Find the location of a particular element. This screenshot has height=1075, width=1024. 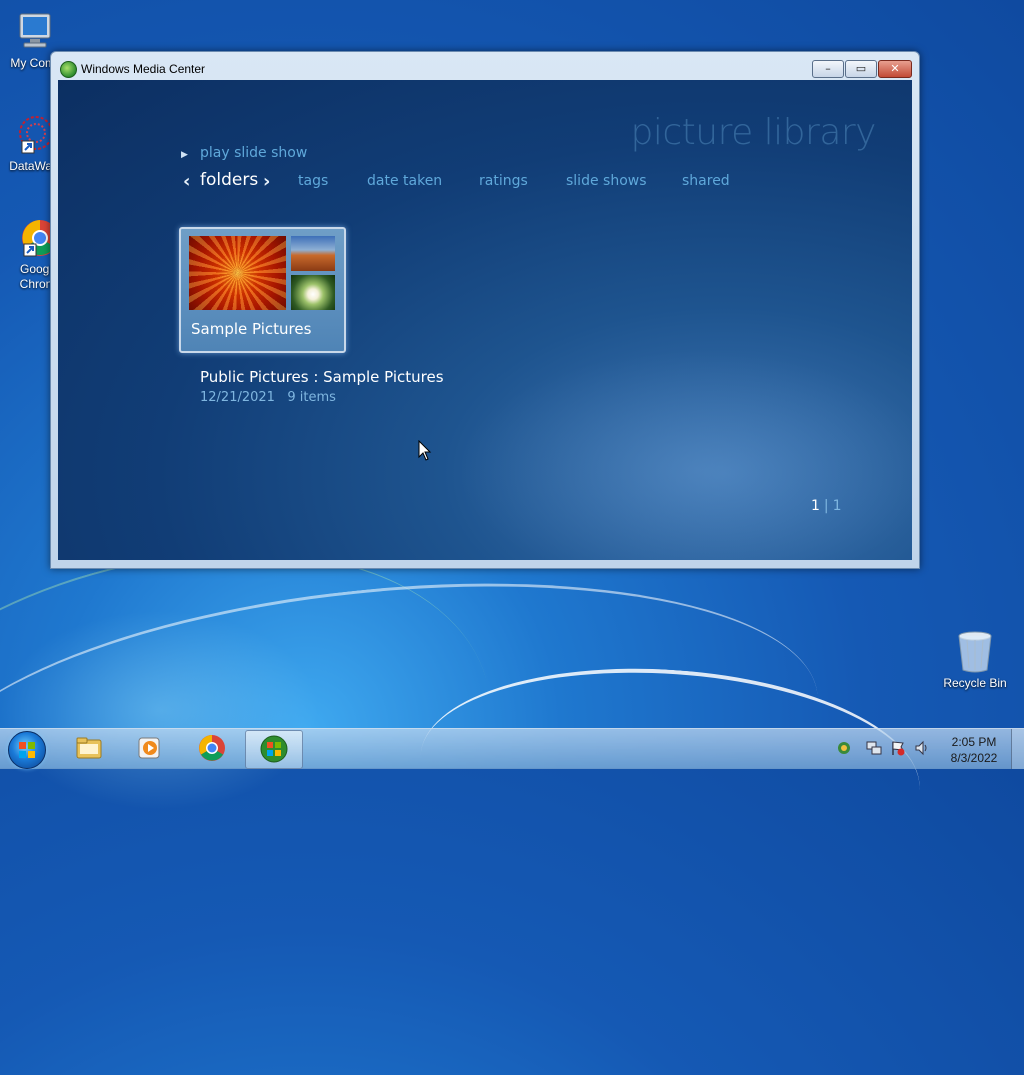

page-total: 1 is located at coordinates (837, 506).